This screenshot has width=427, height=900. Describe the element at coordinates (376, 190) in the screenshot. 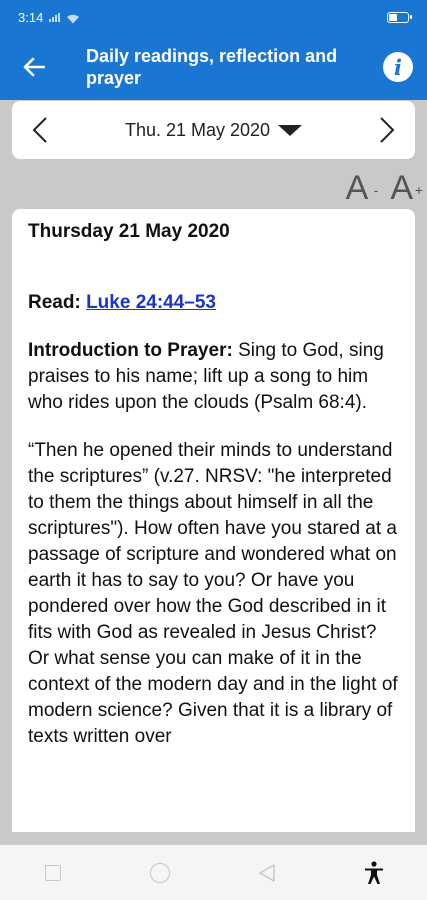

I see `decrease-font-sup: -` at that location.